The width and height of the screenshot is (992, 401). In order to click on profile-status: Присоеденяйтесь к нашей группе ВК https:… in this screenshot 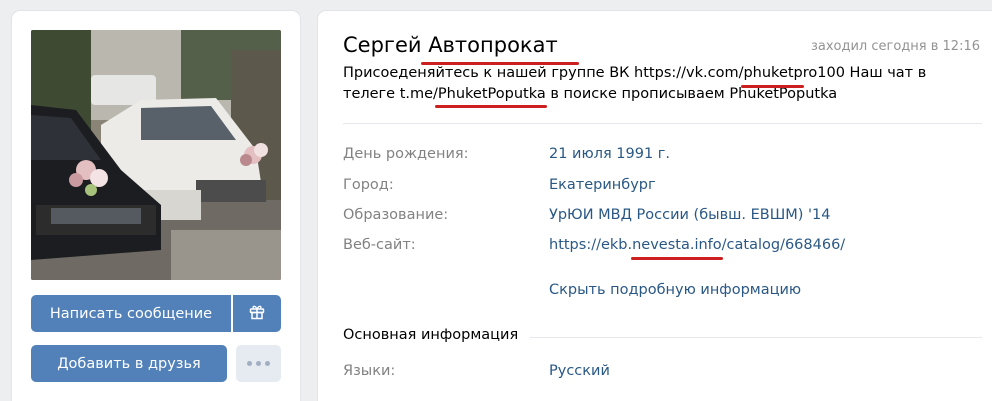, I will do `click(653, 84)`.